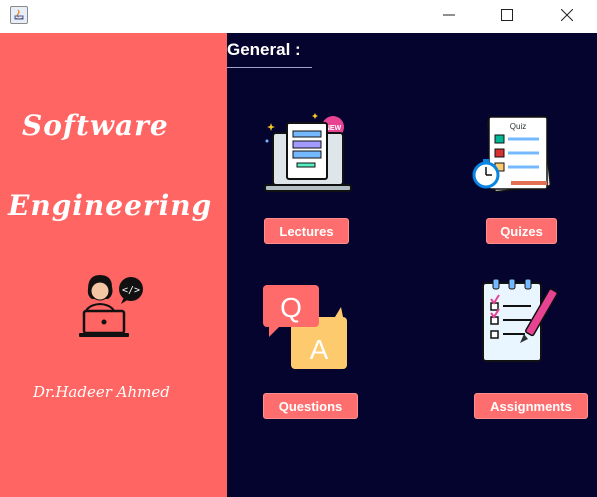 The width and height of the screenshot is (597, 497). What do you see at coordinates (512, 154) in the screenshot?
I see `quiz-stopwatch-icon: Quiz` at bounding box center [512, 154].